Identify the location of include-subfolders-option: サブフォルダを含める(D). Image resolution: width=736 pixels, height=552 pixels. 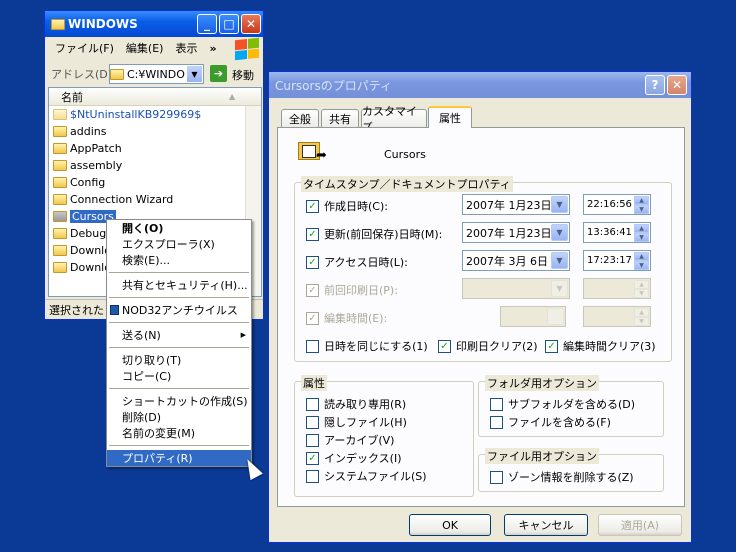
(562, 404).